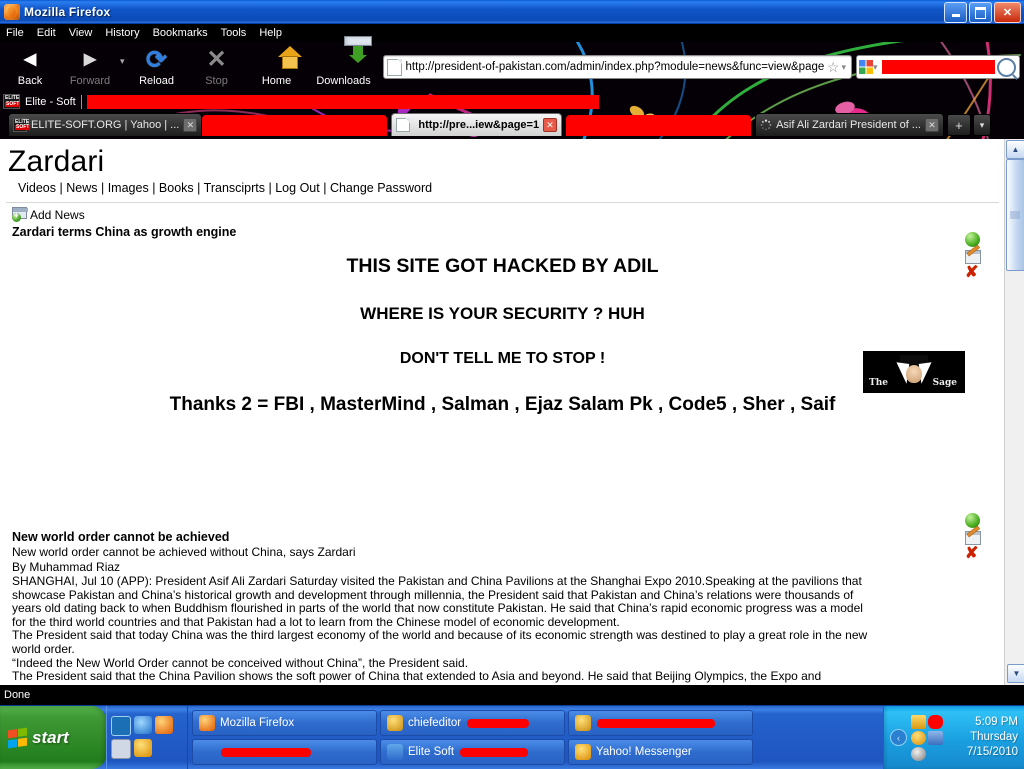  What do you see at coordinates (342, 101) in the screenshot?
I see `bookmark-redacted` at bounding box center [342, 101].